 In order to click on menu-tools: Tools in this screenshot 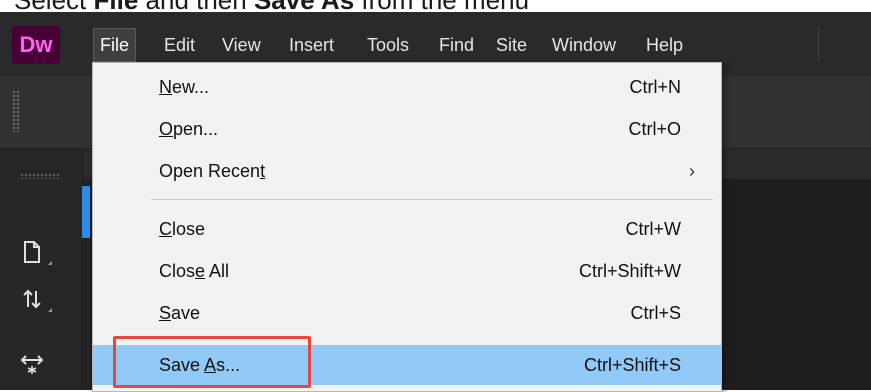, I will do `click(388, 45)`.